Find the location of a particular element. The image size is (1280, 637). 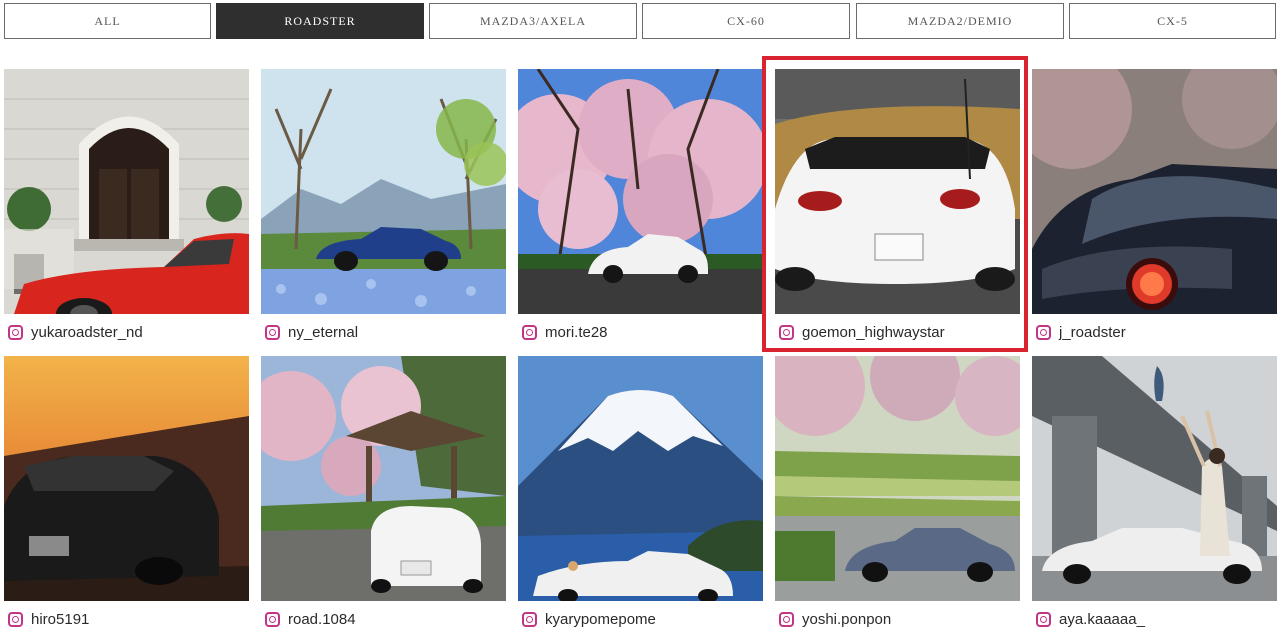

sunset-car-photo is located at coordinates (126, 478).